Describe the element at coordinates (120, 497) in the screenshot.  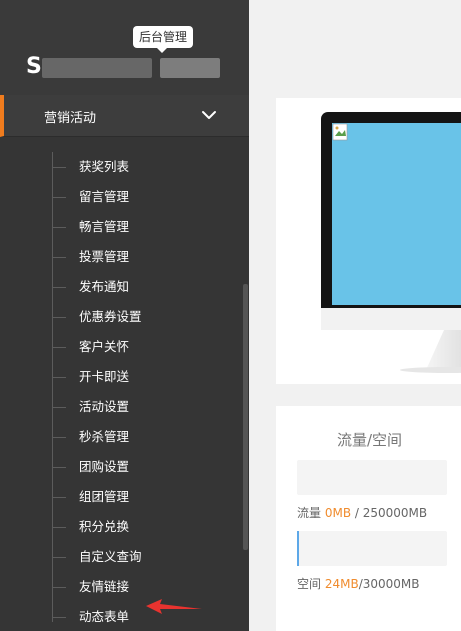
I see `submenu-item-group-manage: 组团管理` at that location.